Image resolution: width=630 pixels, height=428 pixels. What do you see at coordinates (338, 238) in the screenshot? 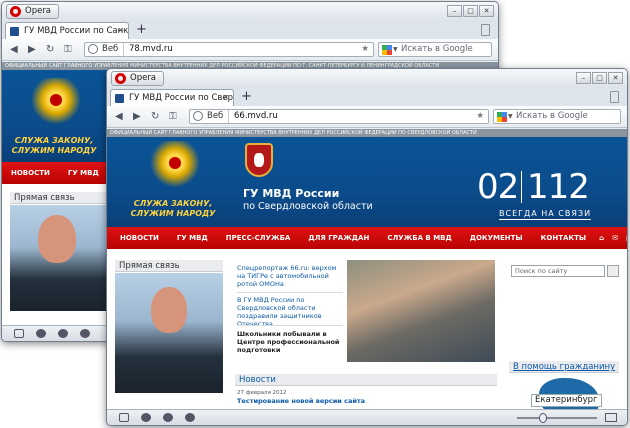
I see `menu-item-citizens: ДЛЯ ГРАЖДАН` at bounding box center [338, 238].